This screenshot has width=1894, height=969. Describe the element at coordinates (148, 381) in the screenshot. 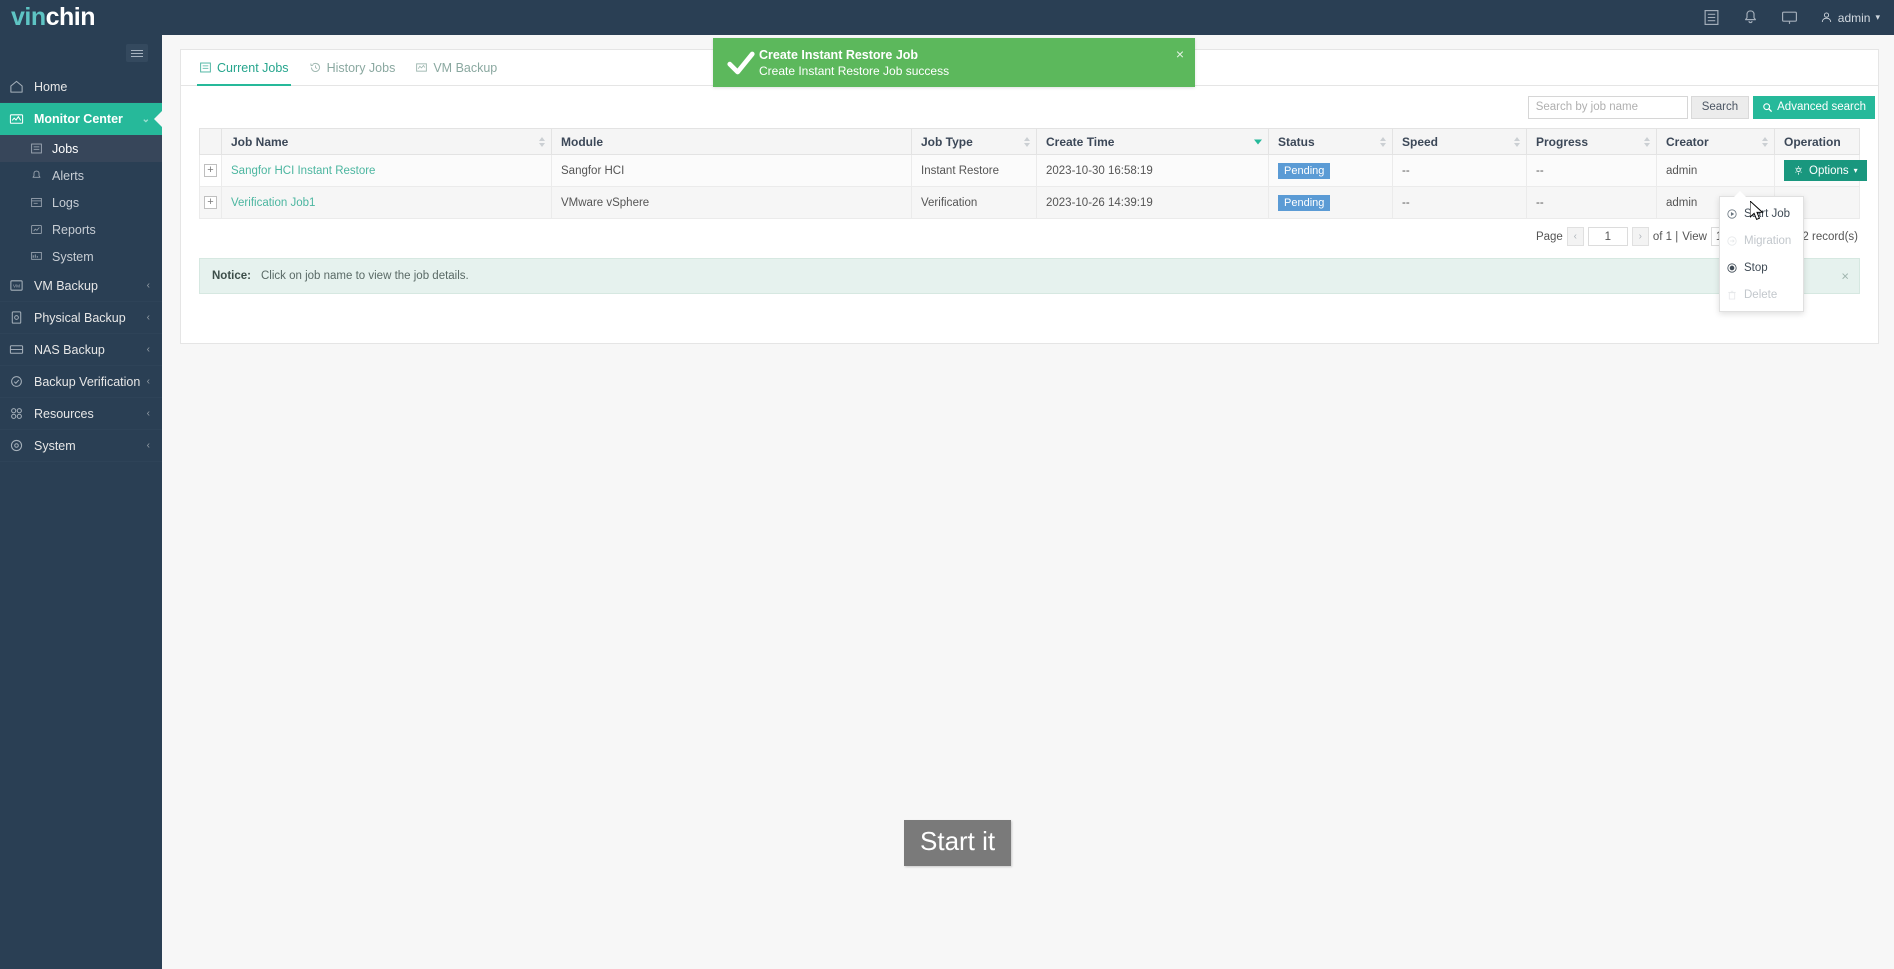

I see `chevron-right-icon: ‹` at that location.